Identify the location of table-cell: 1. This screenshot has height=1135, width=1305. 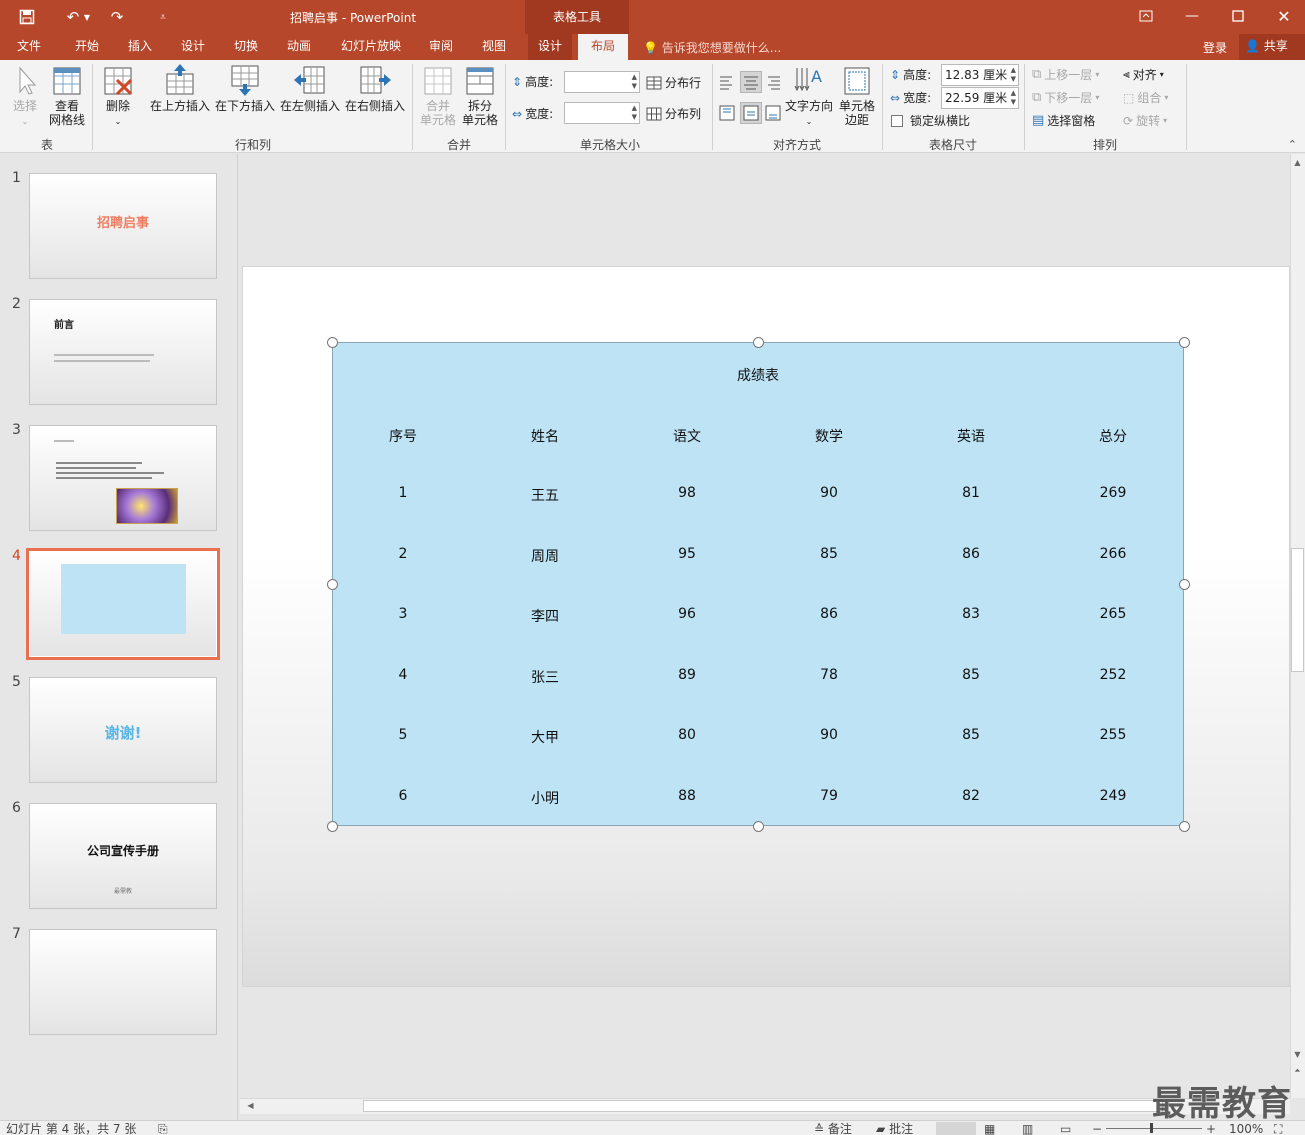
(403, 493).